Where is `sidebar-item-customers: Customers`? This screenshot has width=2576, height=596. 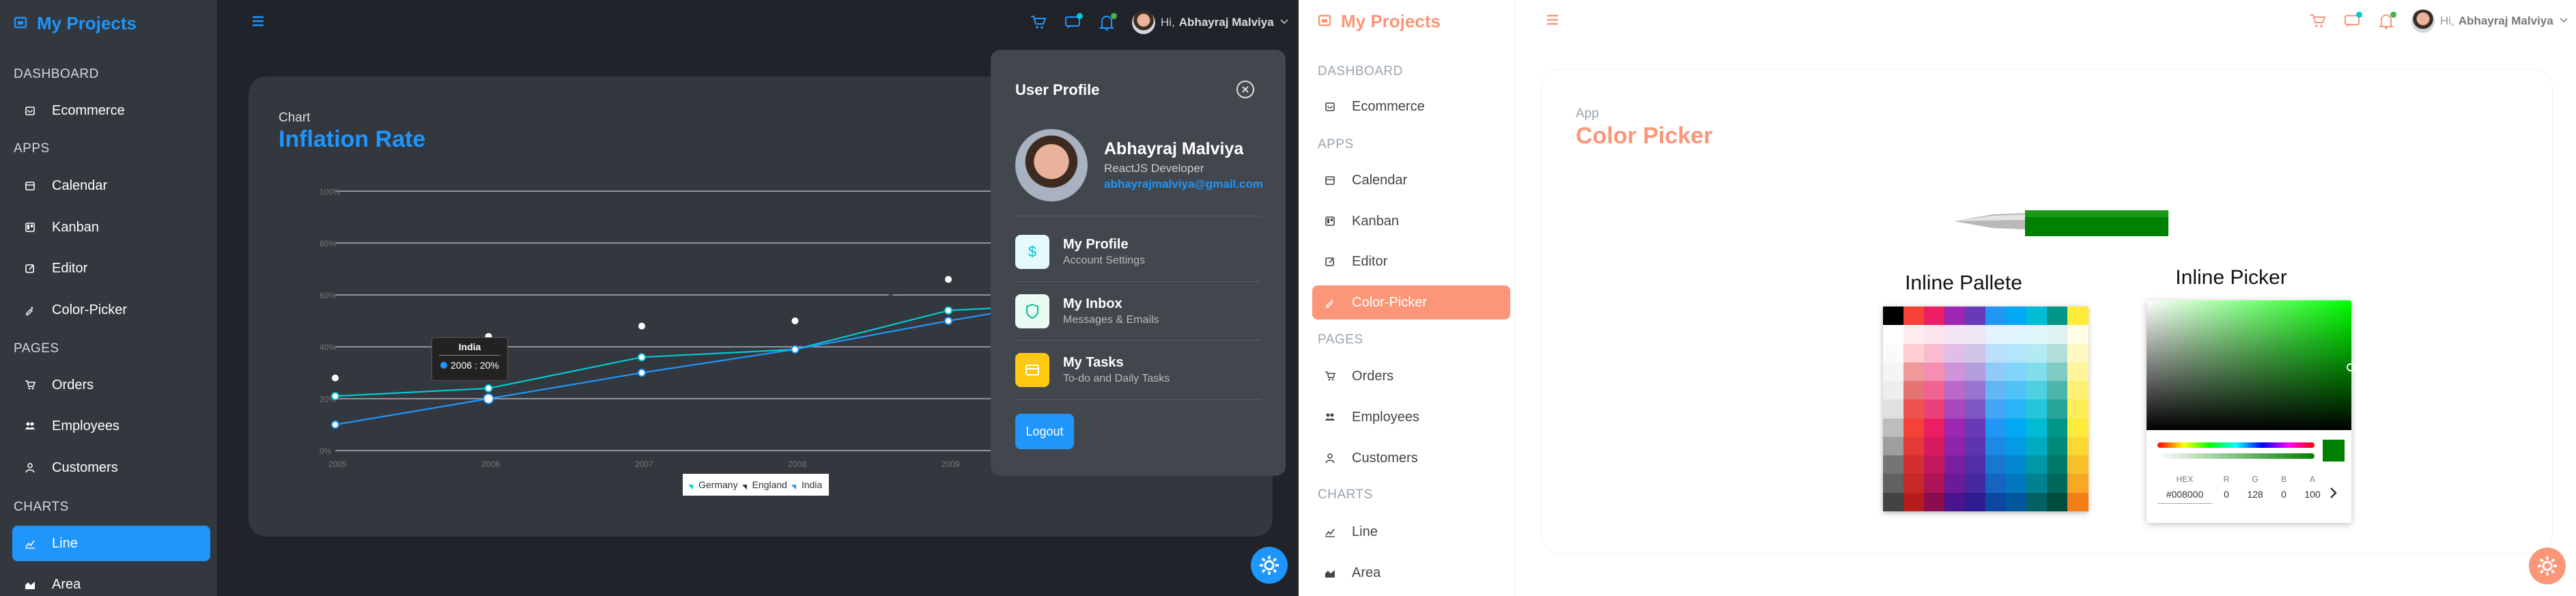 sidebar-item-customers: Customers is located at coordinates (1411, 458).